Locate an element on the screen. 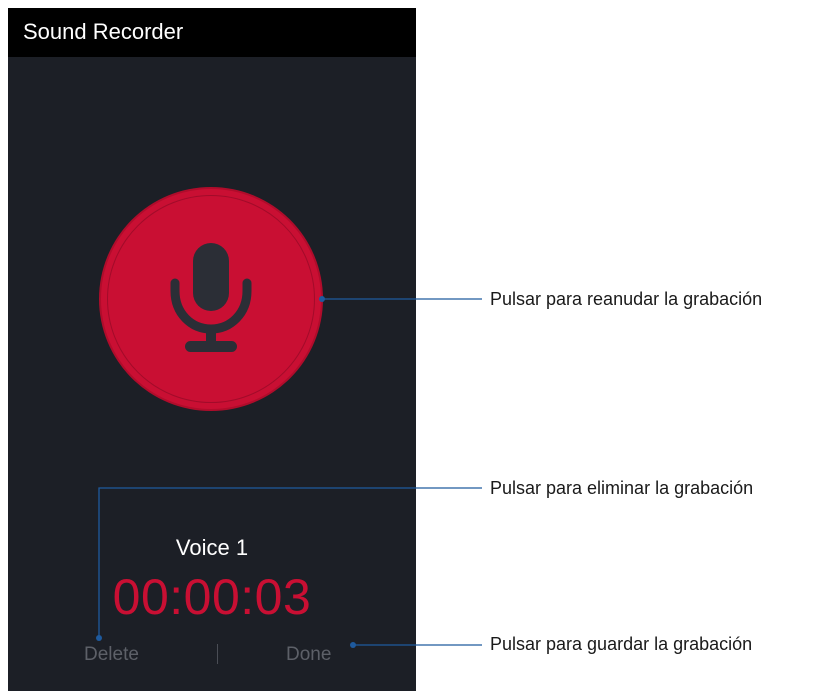  microphone-icon is located at coordinates (211, 297).